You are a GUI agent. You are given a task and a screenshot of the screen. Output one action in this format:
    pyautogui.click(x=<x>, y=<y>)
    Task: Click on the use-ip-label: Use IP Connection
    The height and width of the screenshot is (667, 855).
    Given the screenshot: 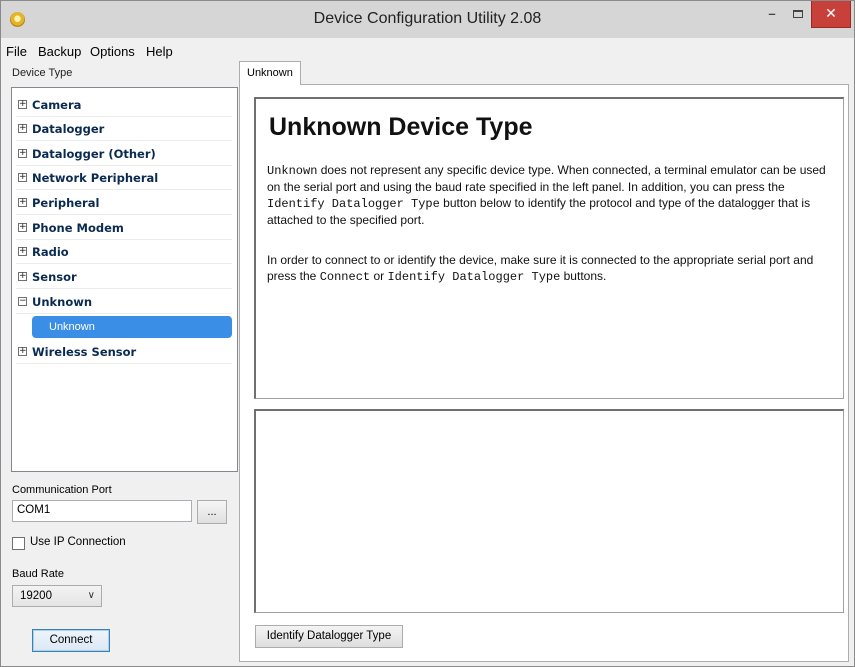 What is the action you would take?
    pyautogui.click(x=78, y=542)
    